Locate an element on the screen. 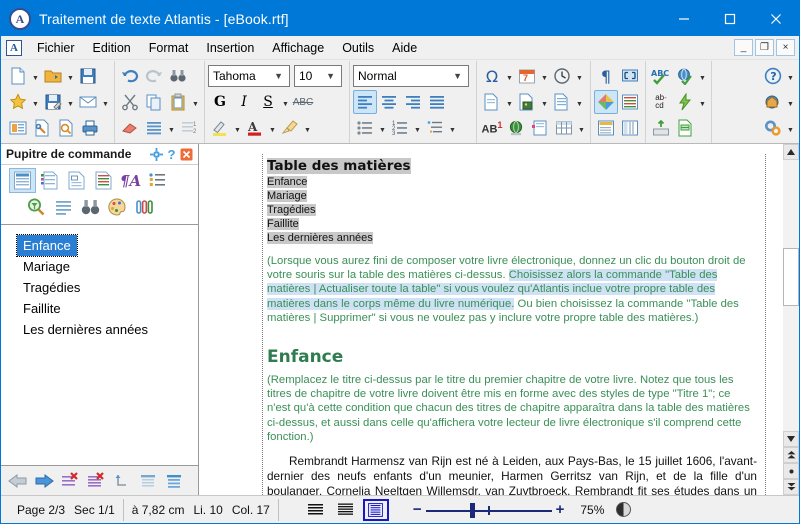 This screenshot has width=800, height=524. copy-button is located at coordinates (154, 102).